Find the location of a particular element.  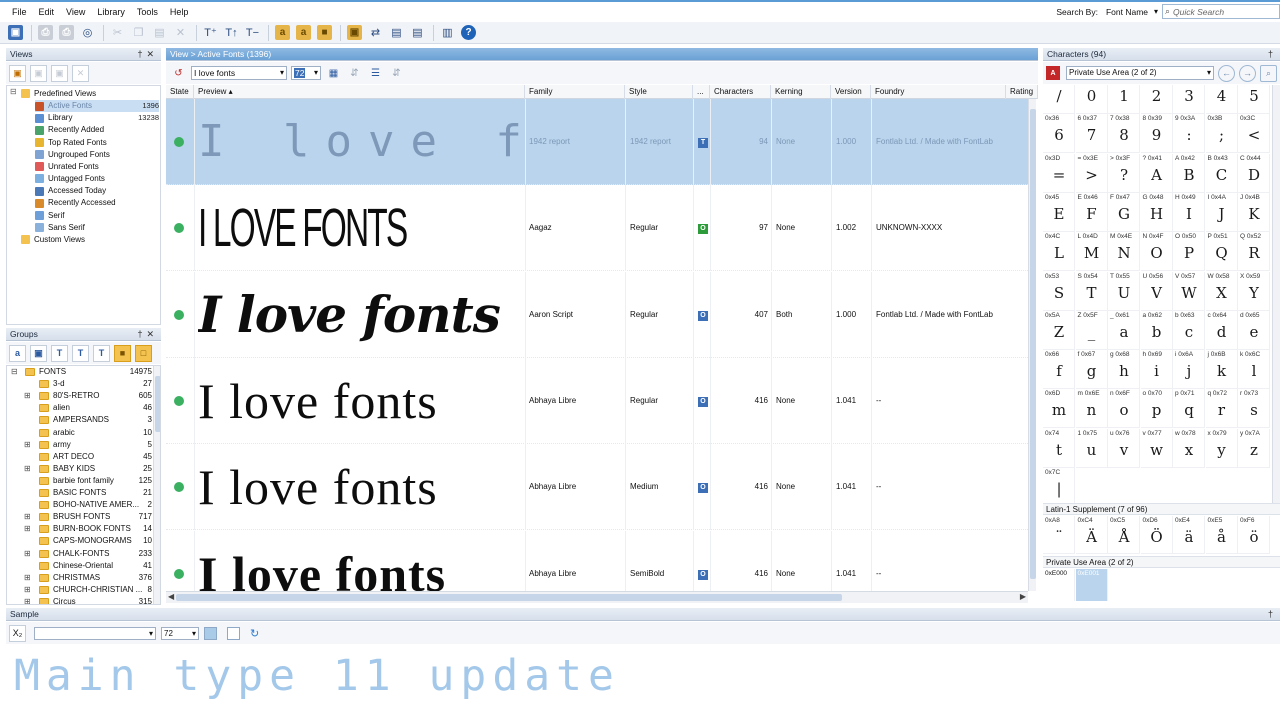

view-item: Sans Serif is located at coordinates (97, 228).